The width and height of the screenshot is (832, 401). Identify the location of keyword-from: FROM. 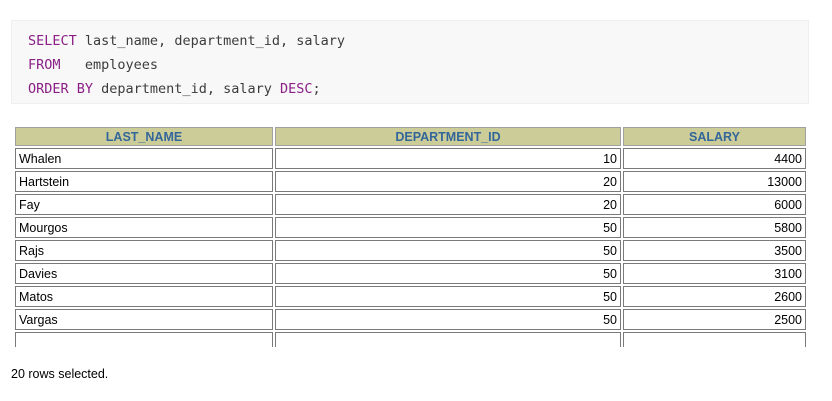
(44, 65).